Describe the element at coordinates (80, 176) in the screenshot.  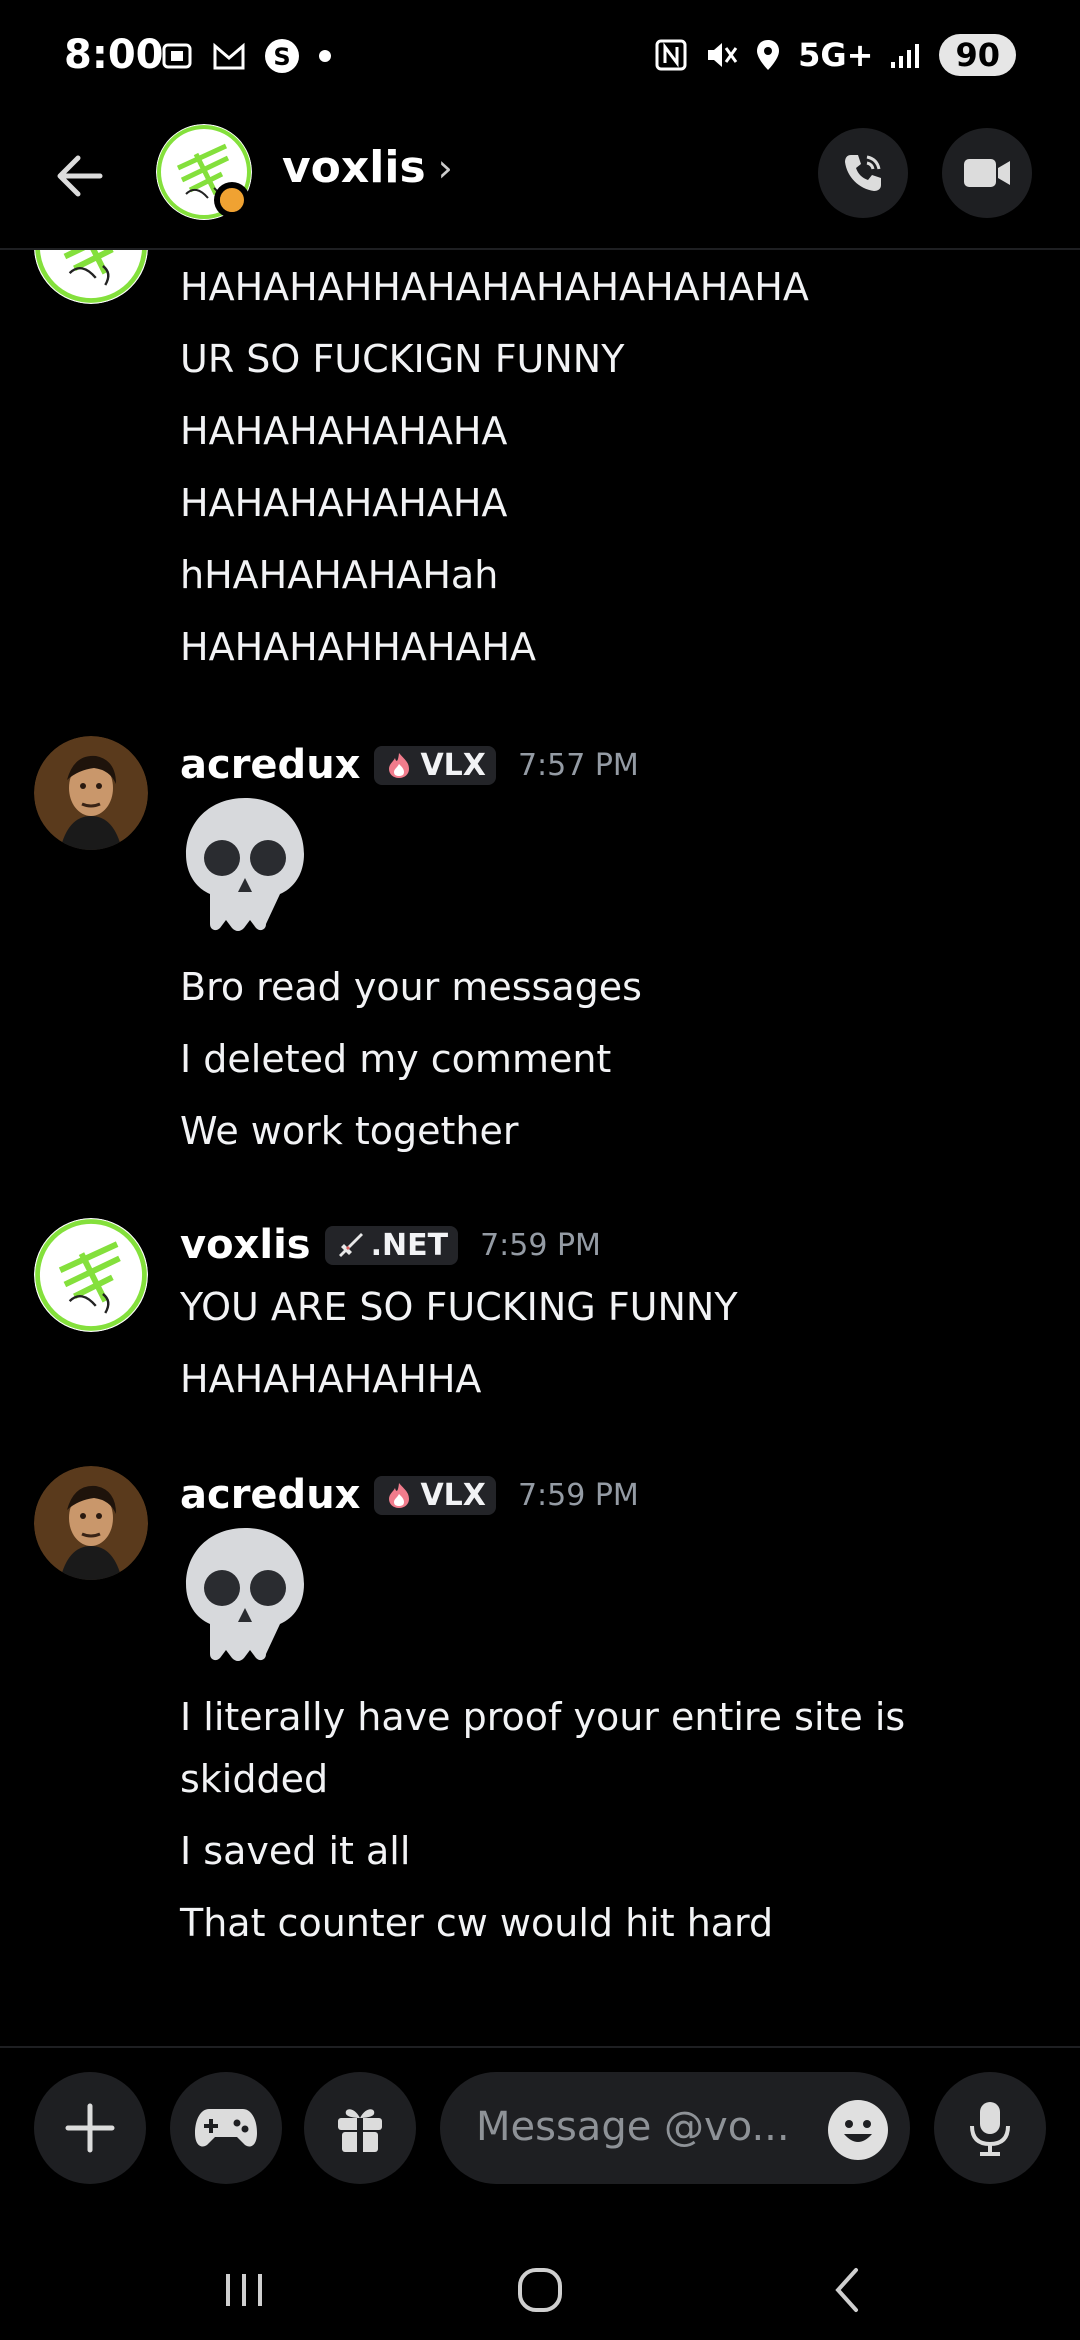
I see `back-arrow-icon` at that location.